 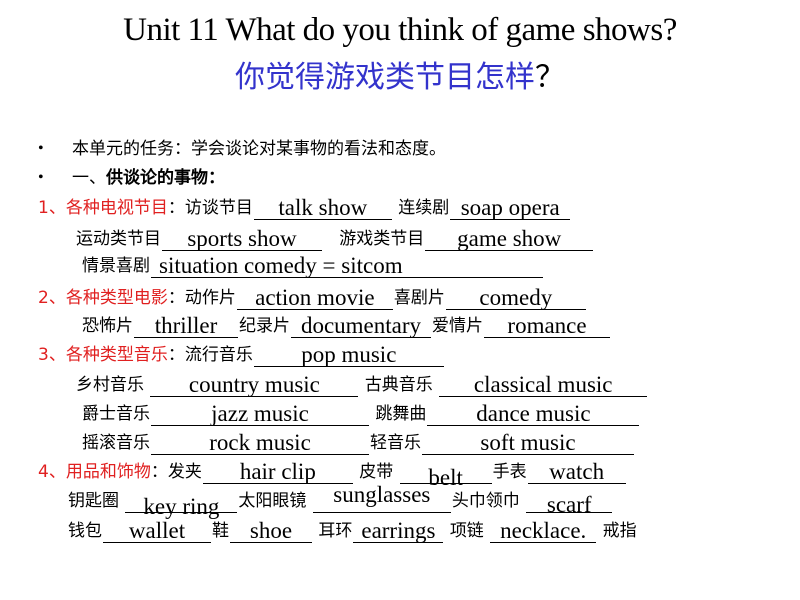 What do you see at coordinates (85, 531) in the screenshot?
I see `item-label: 钱包` at bounding box center [85, 531].